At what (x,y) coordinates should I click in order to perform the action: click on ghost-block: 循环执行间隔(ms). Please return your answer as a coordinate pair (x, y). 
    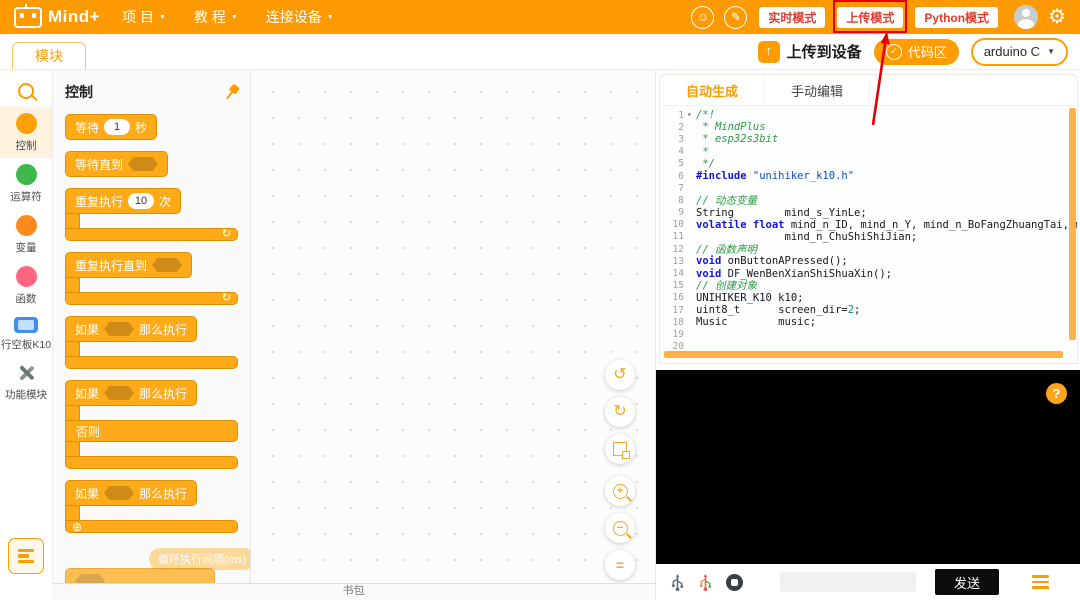
    Looking at the image, I should click on (199, 559).